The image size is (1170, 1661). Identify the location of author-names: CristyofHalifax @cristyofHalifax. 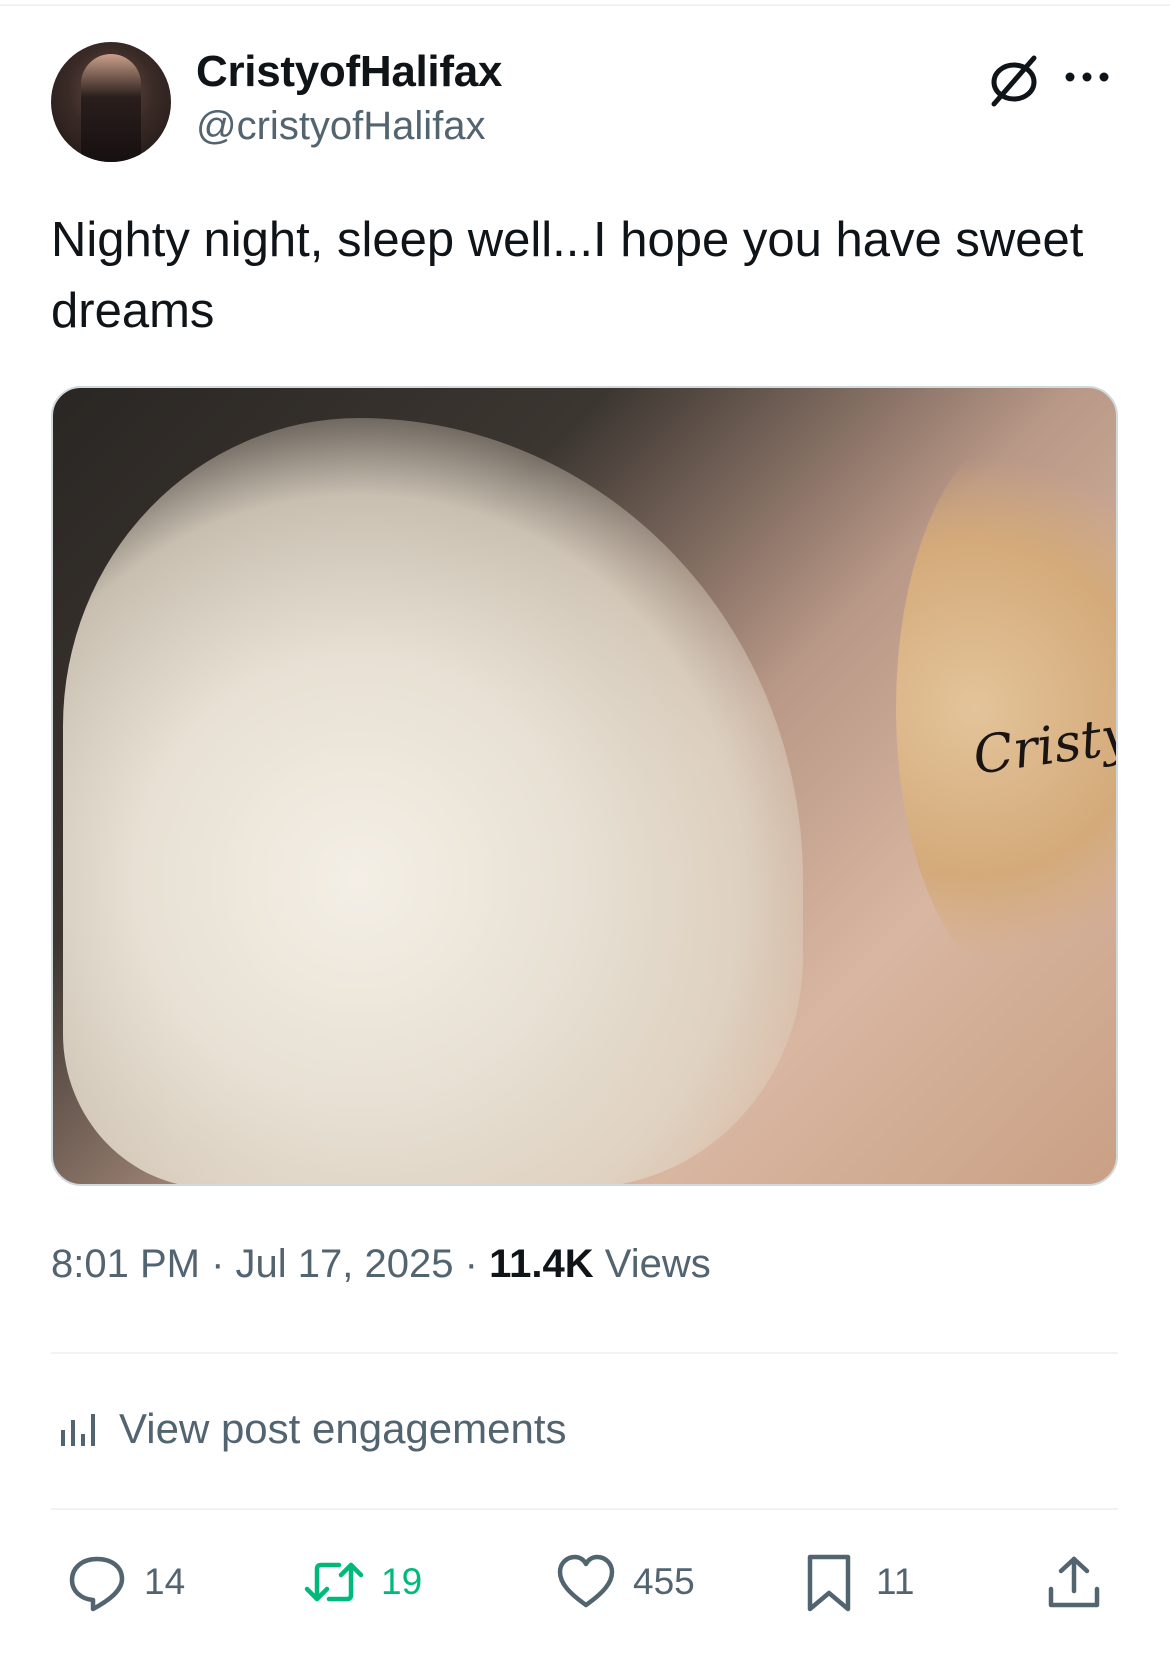
(349, 98).